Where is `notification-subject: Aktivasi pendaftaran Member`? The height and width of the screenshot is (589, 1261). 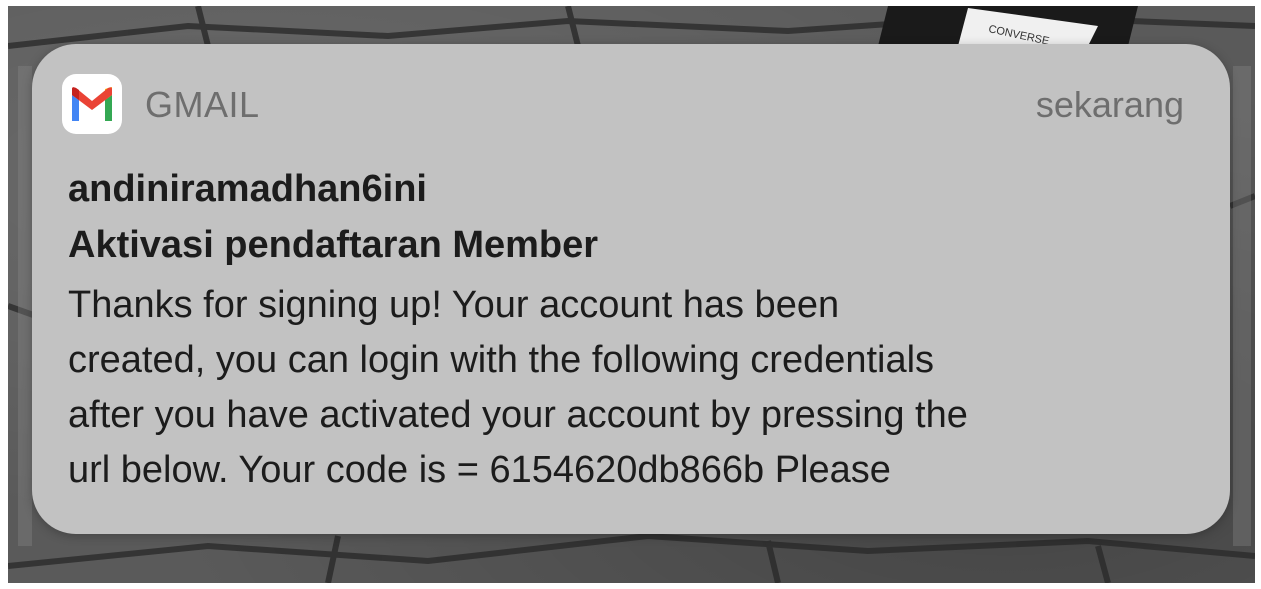
notification-subject: Aktivasi pendaftaran Member is located at coordinates (333, 245).